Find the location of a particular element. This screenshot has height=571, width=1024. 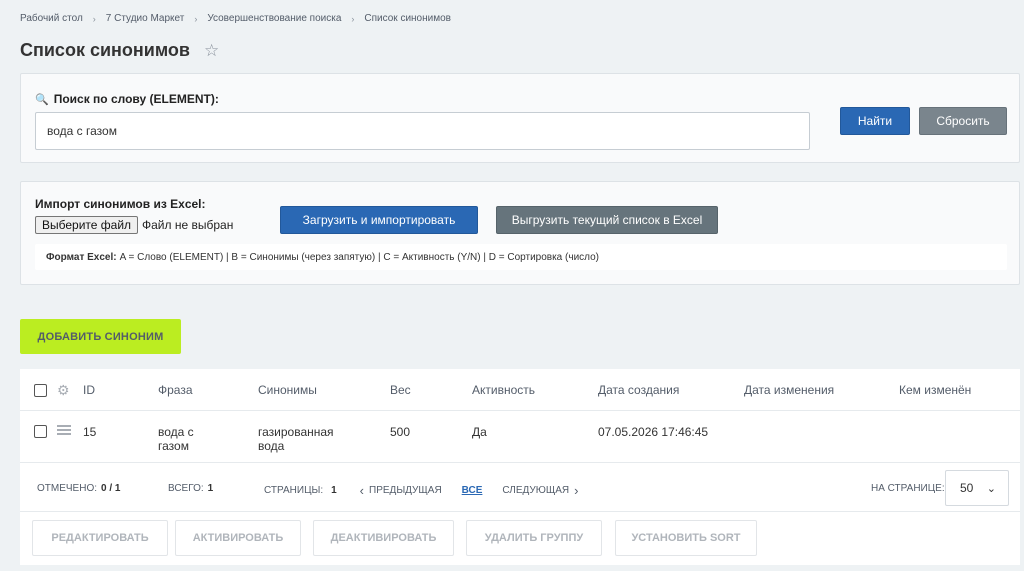

title-row: Список синонимов ☆ is located at coordinates (119, 50).